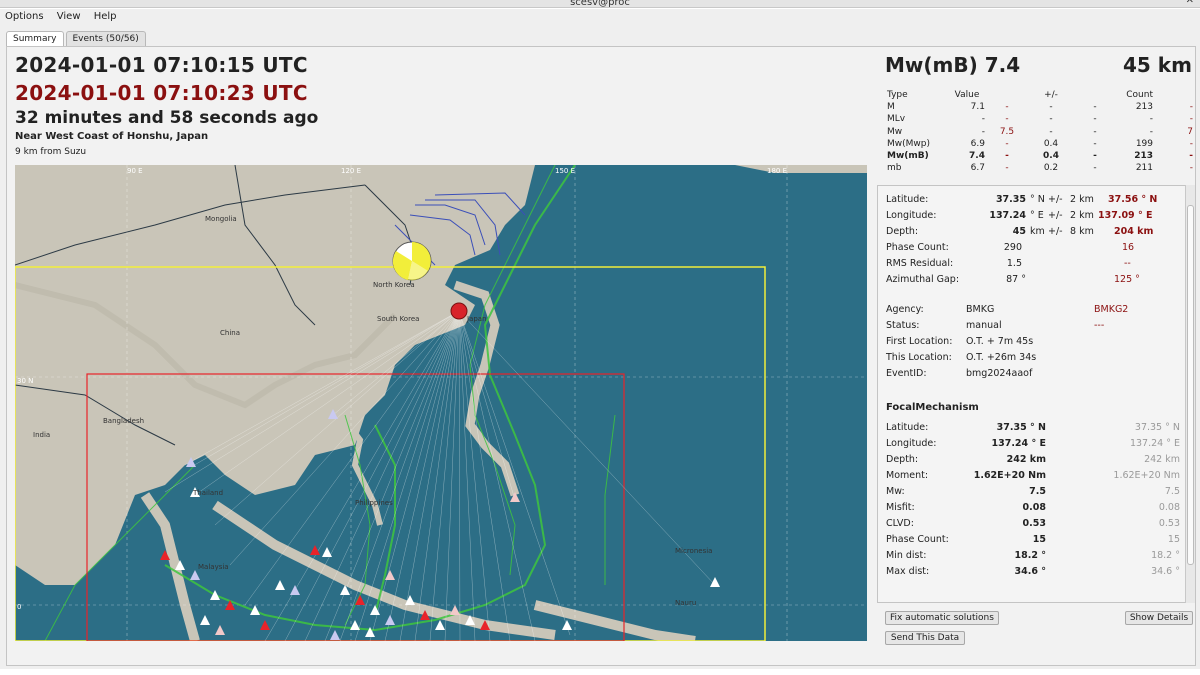  I want to click on menubar: Options View Help, so click(600, 17).